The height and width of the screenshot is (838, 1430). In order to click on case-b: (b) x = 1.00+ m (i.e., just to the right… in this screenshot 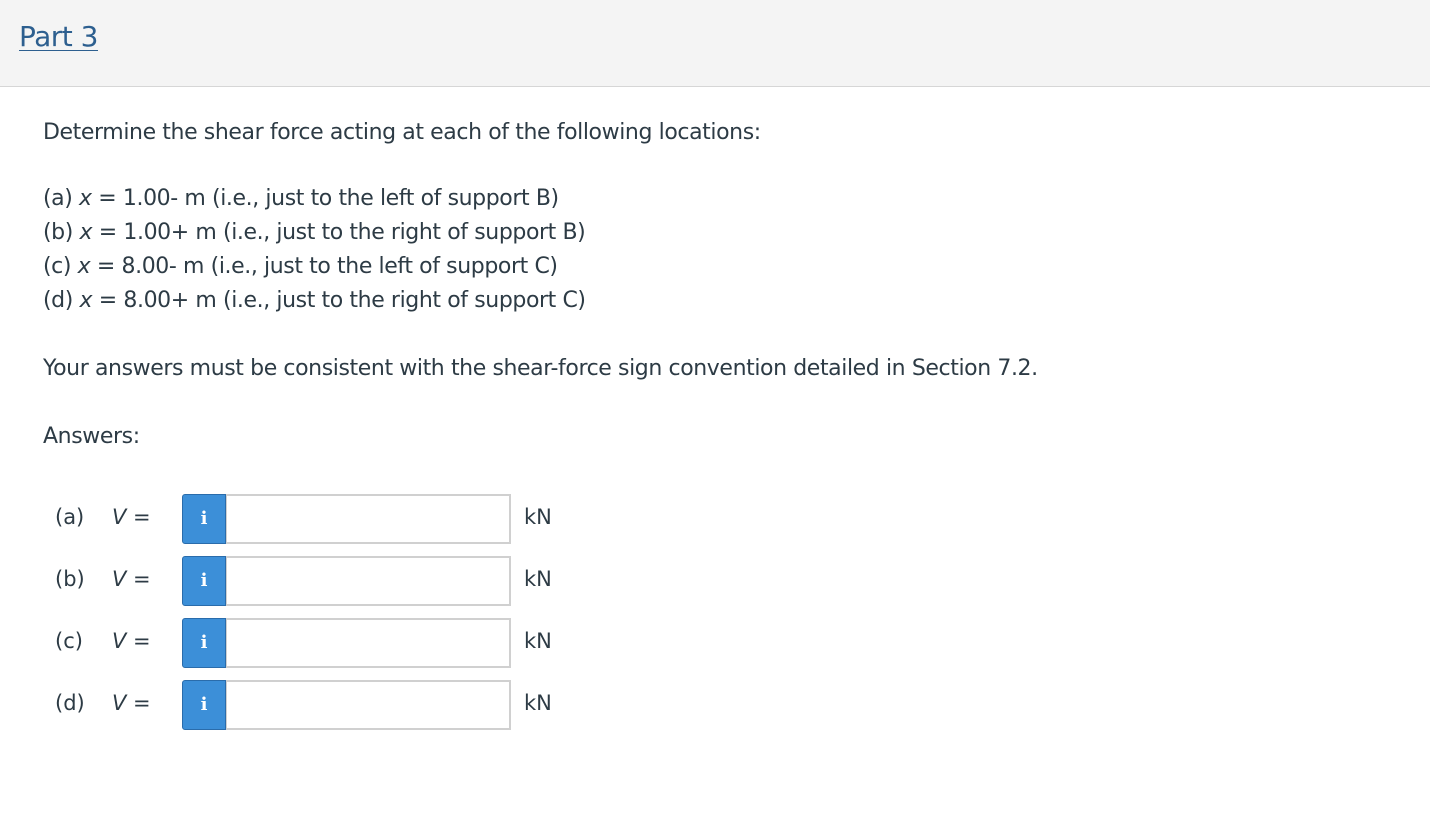, I will do `click(314, 232)`.